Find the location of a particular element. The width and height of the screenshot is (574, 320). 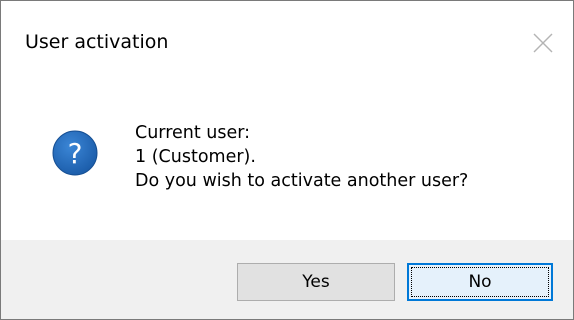

message-line: Current user: is located at coordinates (193, 133).